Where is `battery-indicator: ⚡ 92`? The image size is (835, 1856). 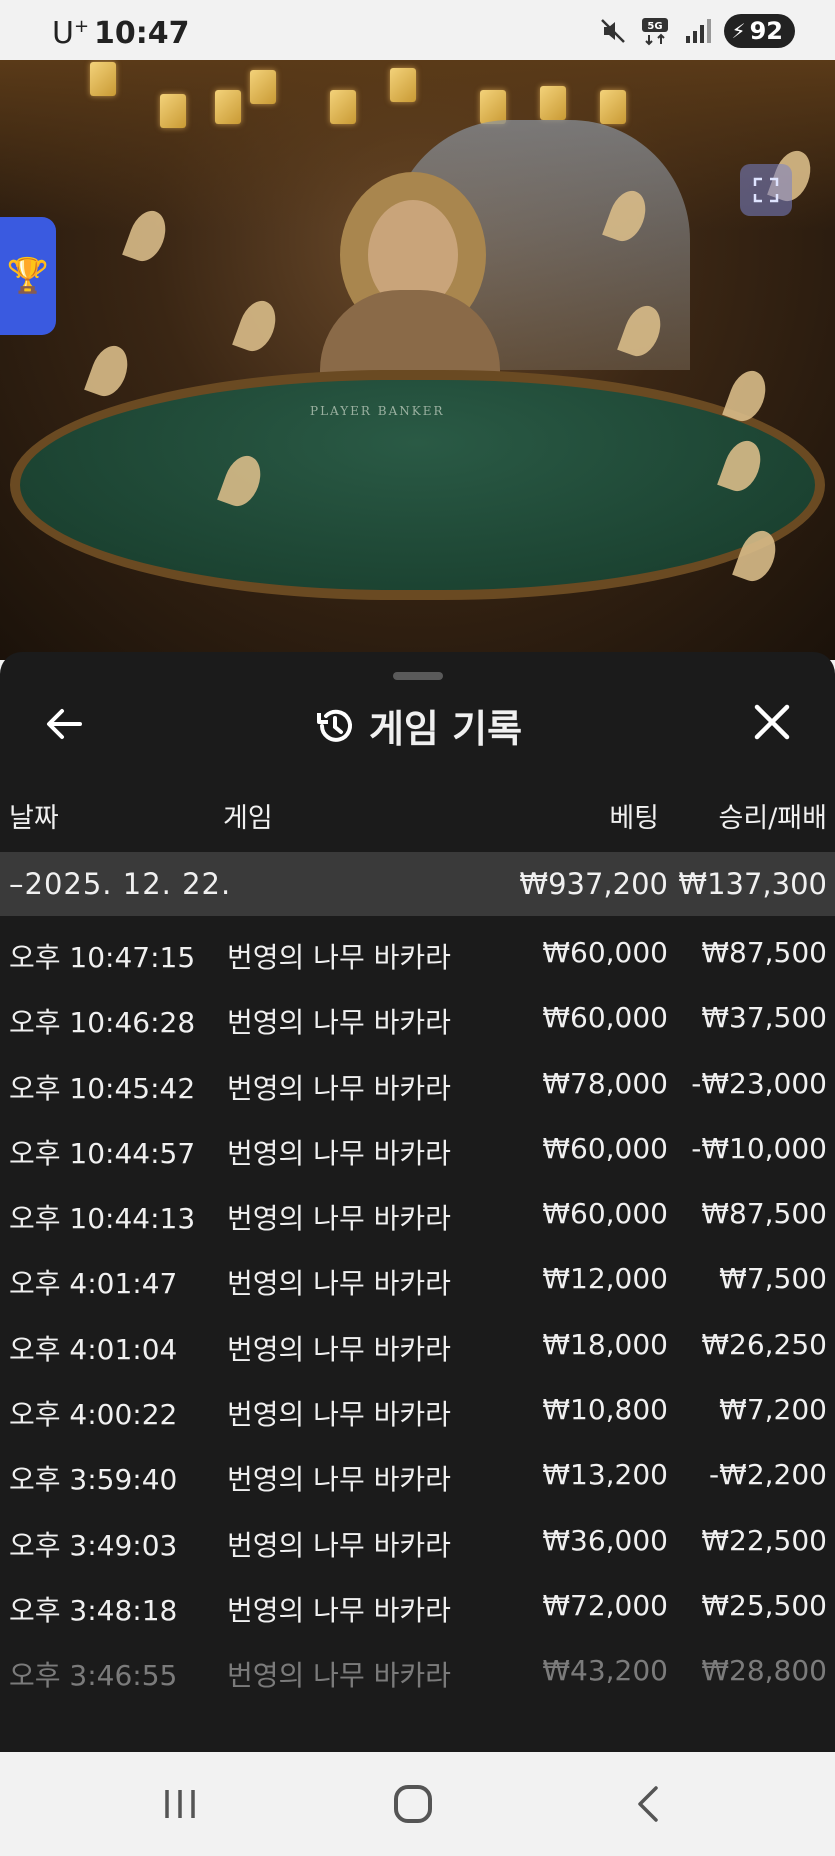 battery-indicator: ⚡ 92 is located at coordinates (759, 31).